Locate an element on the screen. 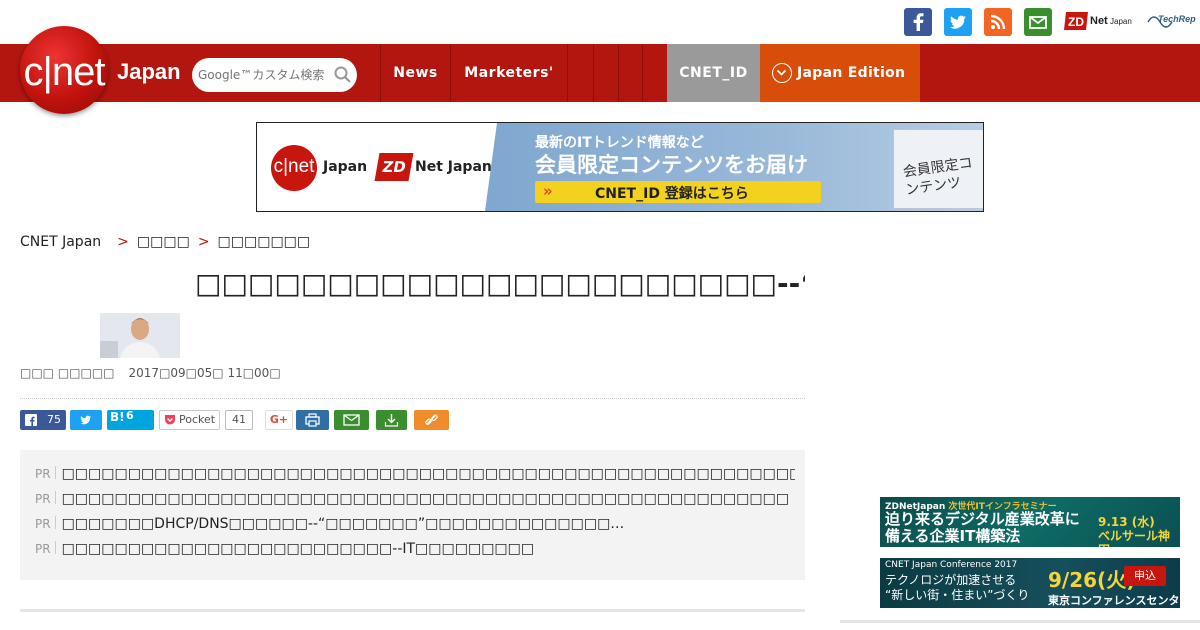 The image size is (1200, 630). article-title: □□□□□□□□□□□□□□□□□□□□□□--“□□□□□”□□□□□ is located at coordinates (500, 283).